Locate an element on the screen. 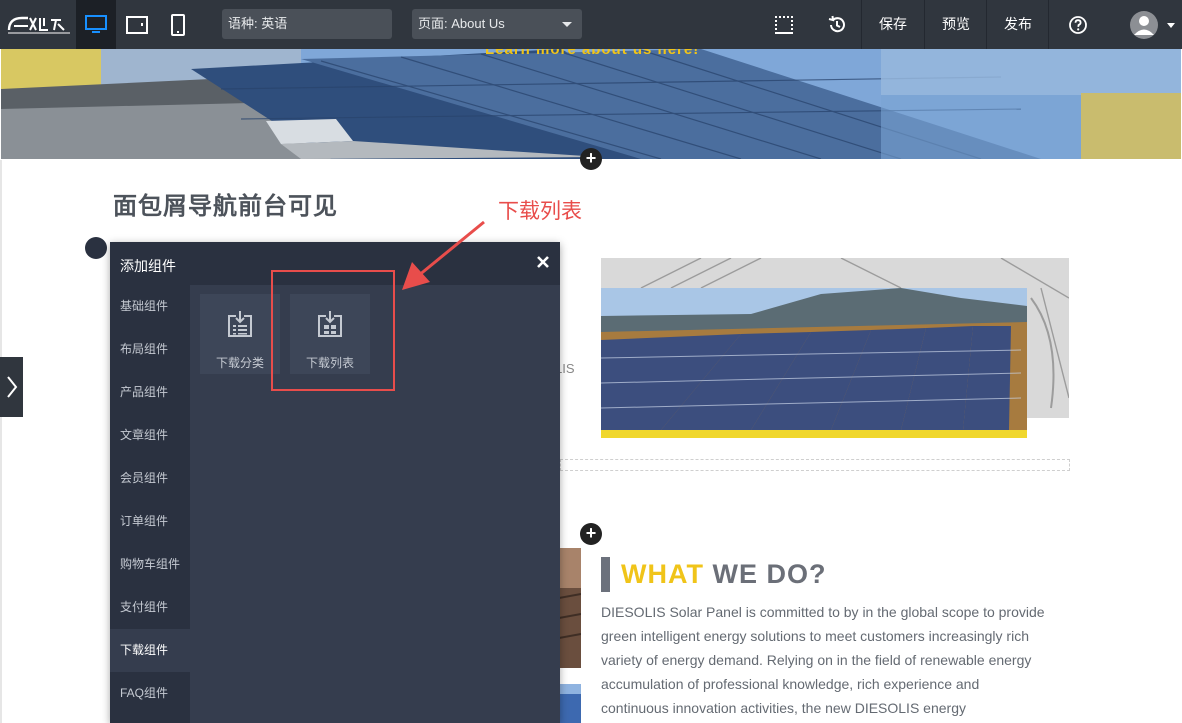  empty-container-placeholder is located at coordinates (815, 465).